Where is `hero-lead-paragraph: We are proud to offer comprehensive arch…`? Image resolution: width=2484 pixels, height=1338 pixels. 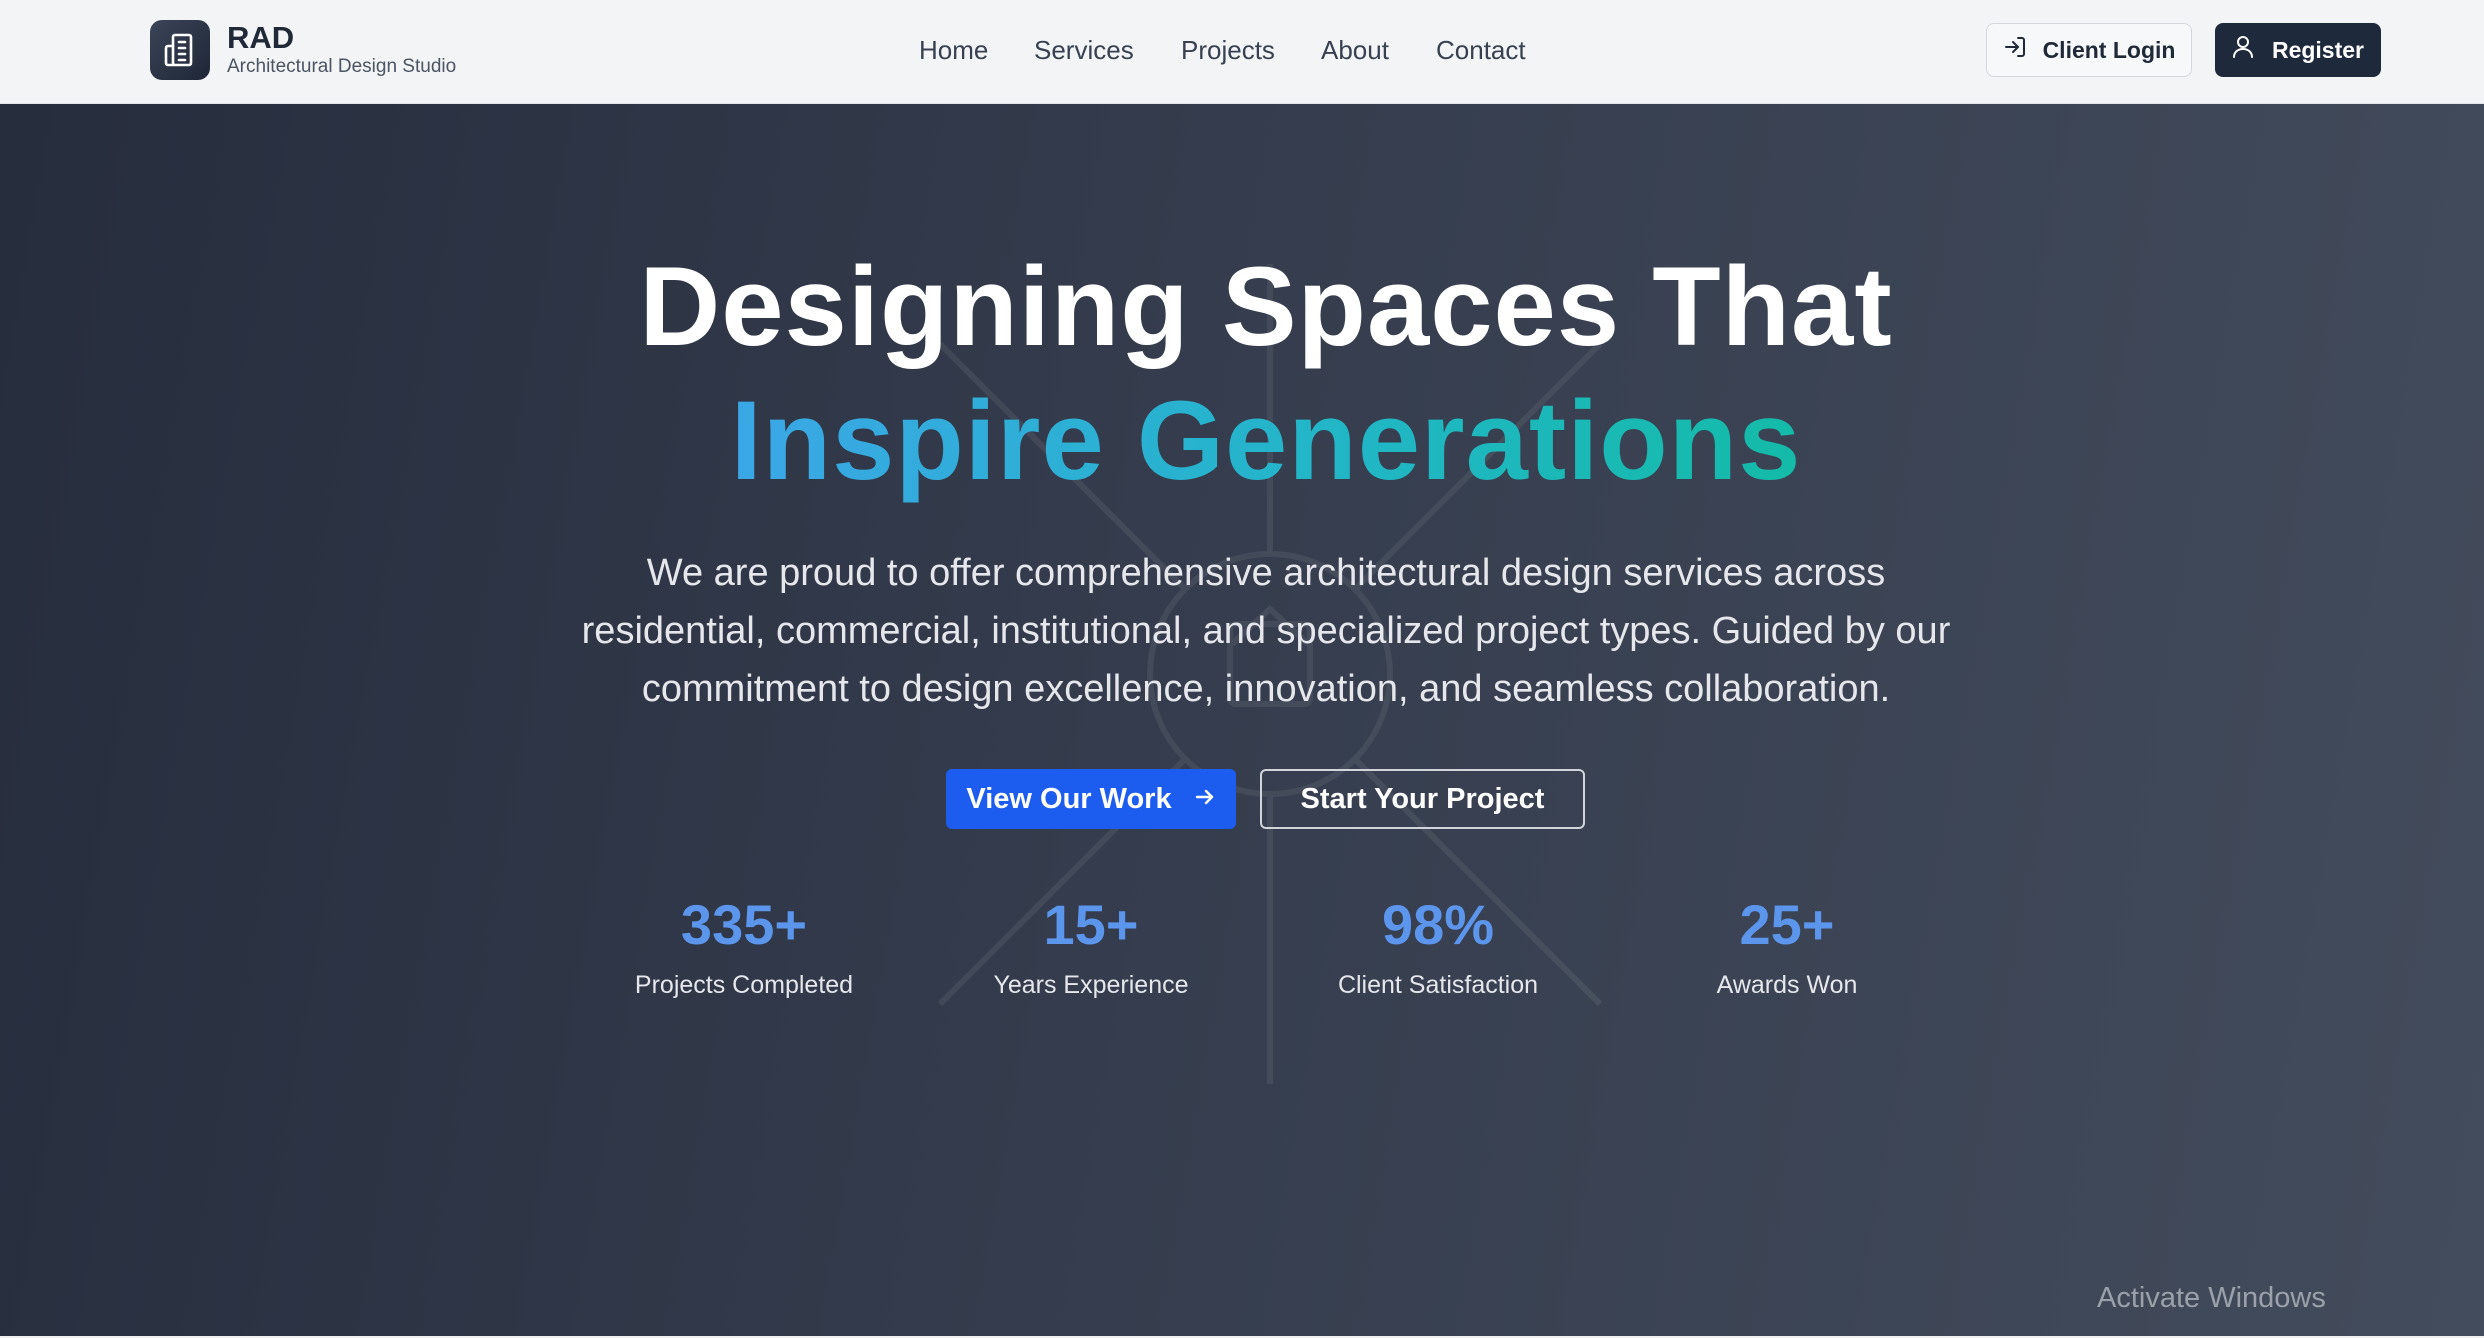 hero-lead-paragraph: We are proud to offer comprehensive arch… is located at coordinates (1266, 631).